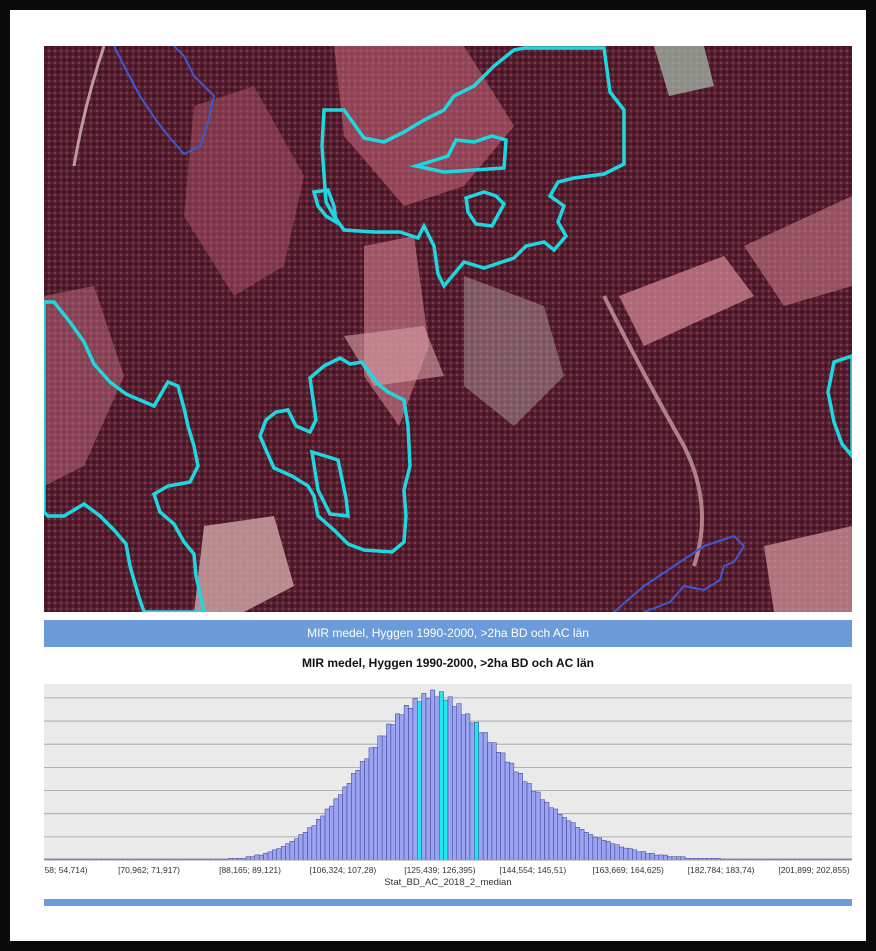  What do you see at coordinates (66, 870) in the screenshot?
I see `x-tick-label: 3,758; 54,714)` at bounding box center [66, 870].